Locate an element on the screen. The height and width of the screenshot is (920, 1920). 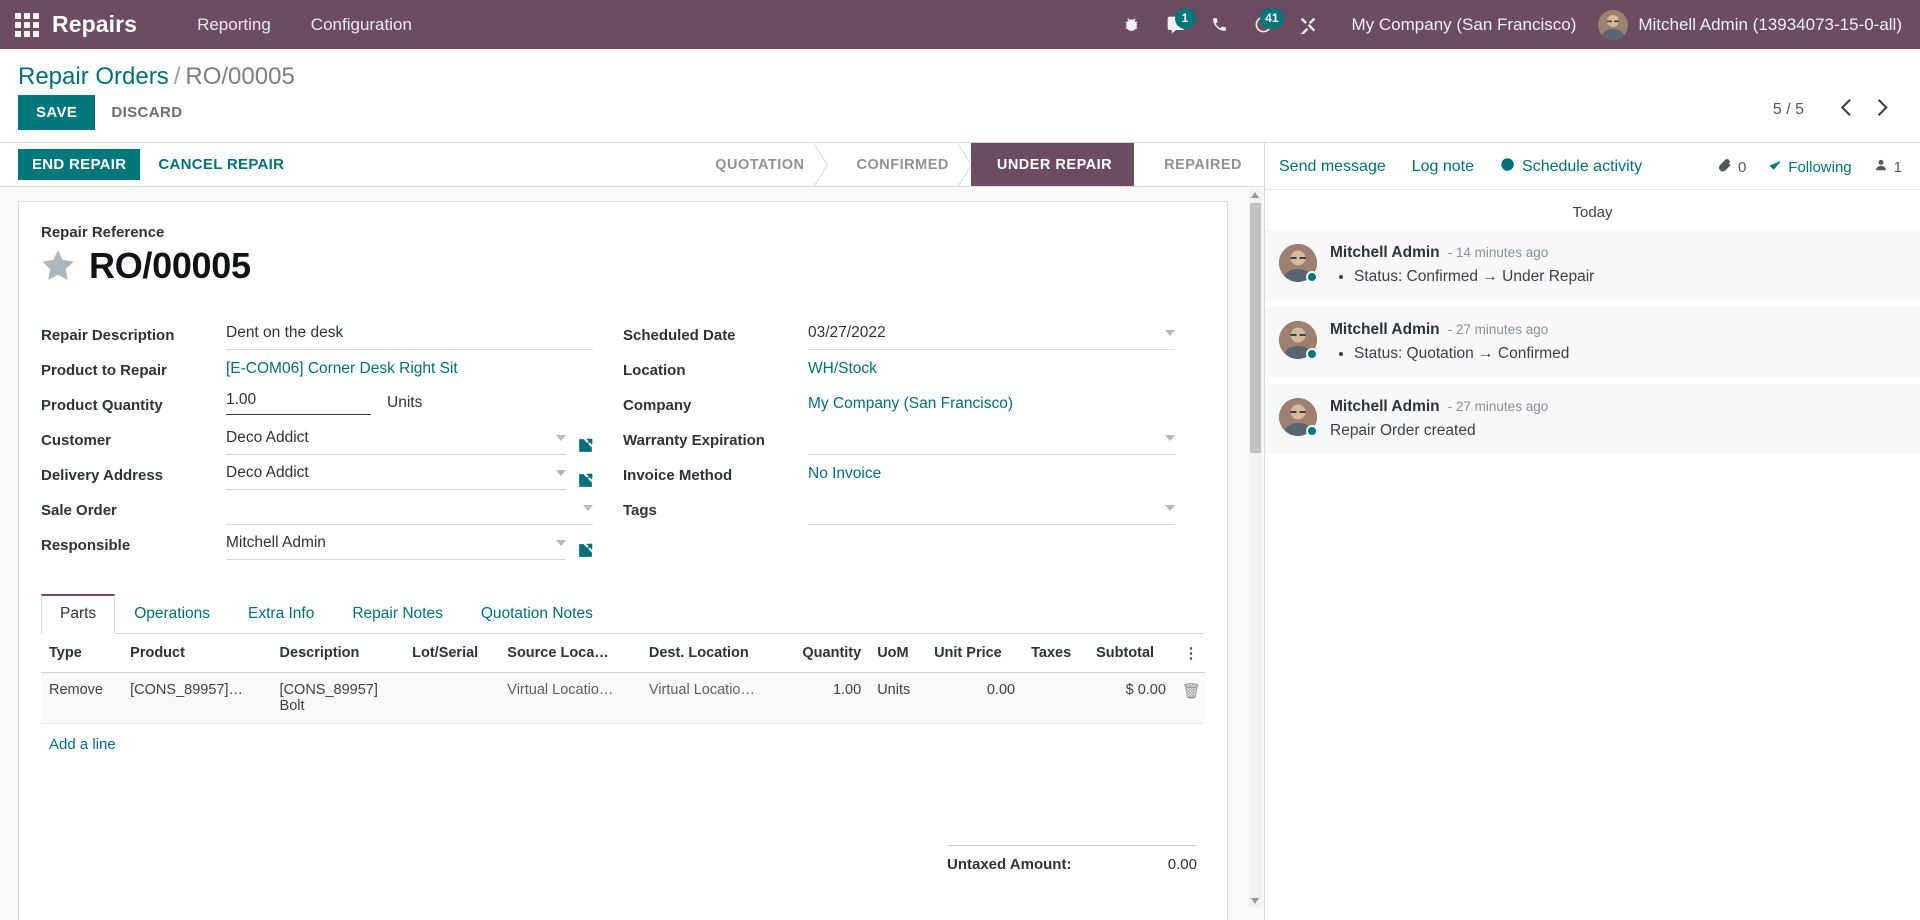
chevron-left-icon is located at coordinates (1846, 110).